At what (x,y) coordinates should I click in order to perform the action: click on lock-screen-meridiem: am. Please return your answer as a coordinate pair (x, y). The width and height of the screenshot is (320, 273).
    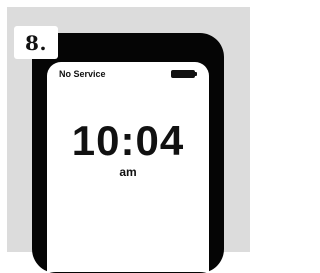
    Looking at the image, I should click on (128, 172).